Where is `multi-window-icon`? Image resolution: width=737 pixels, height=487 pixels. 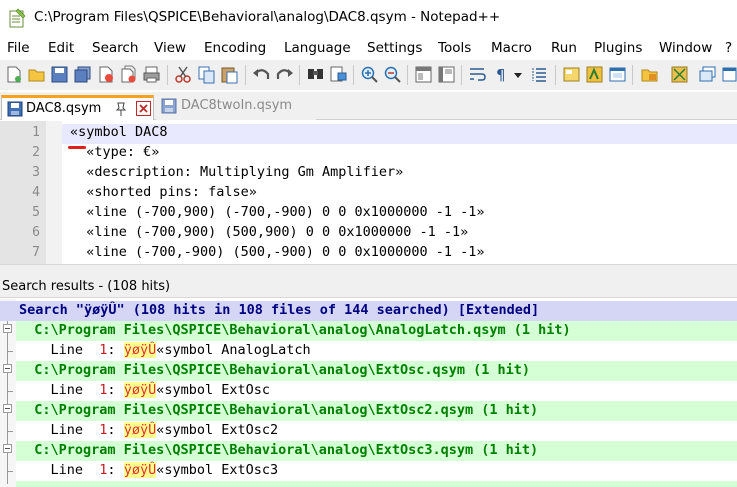 multi-window-icon is located at coordinates (707, 74).